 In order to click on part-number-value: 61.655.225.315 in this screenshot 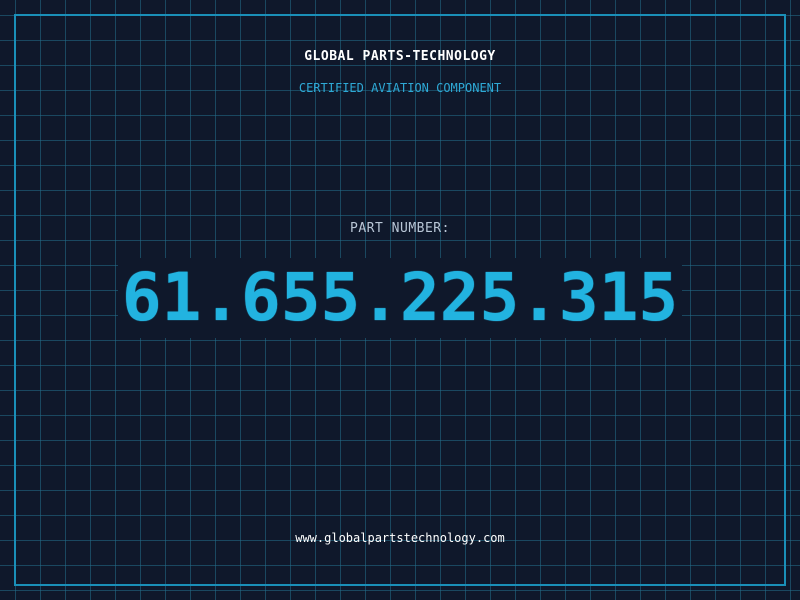, I will do `click(400, 298)`.